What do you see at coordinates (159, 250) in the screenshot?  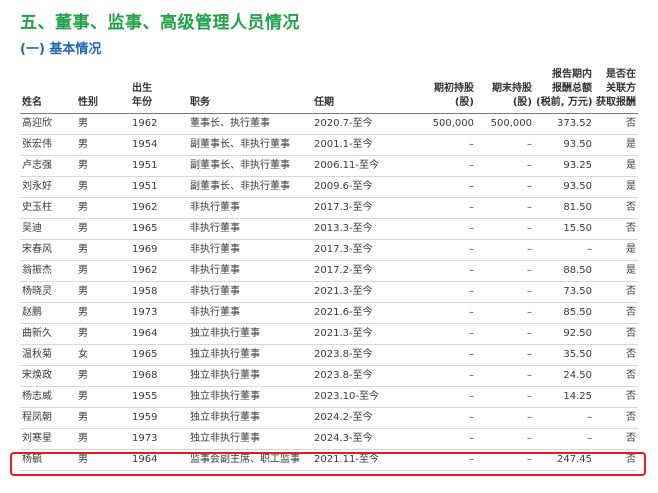 I see `cell-birth-year: 1969` at bounding box center [159, 250].